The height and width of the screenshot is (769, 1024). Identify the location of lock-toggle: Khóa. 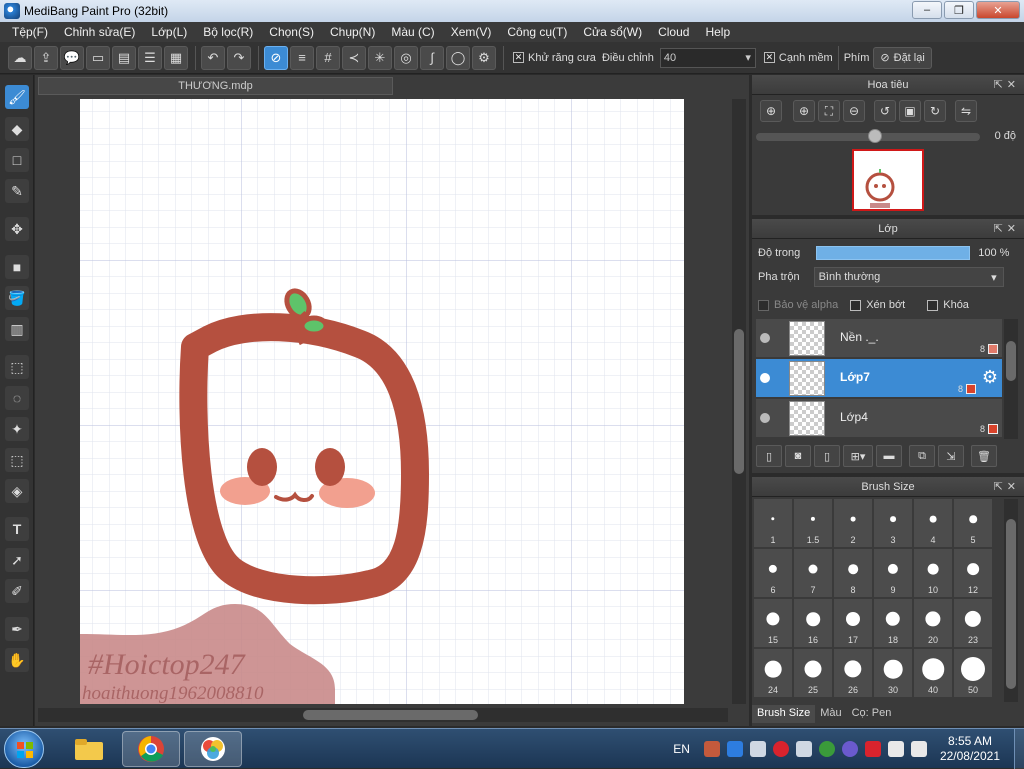
(948, 305).